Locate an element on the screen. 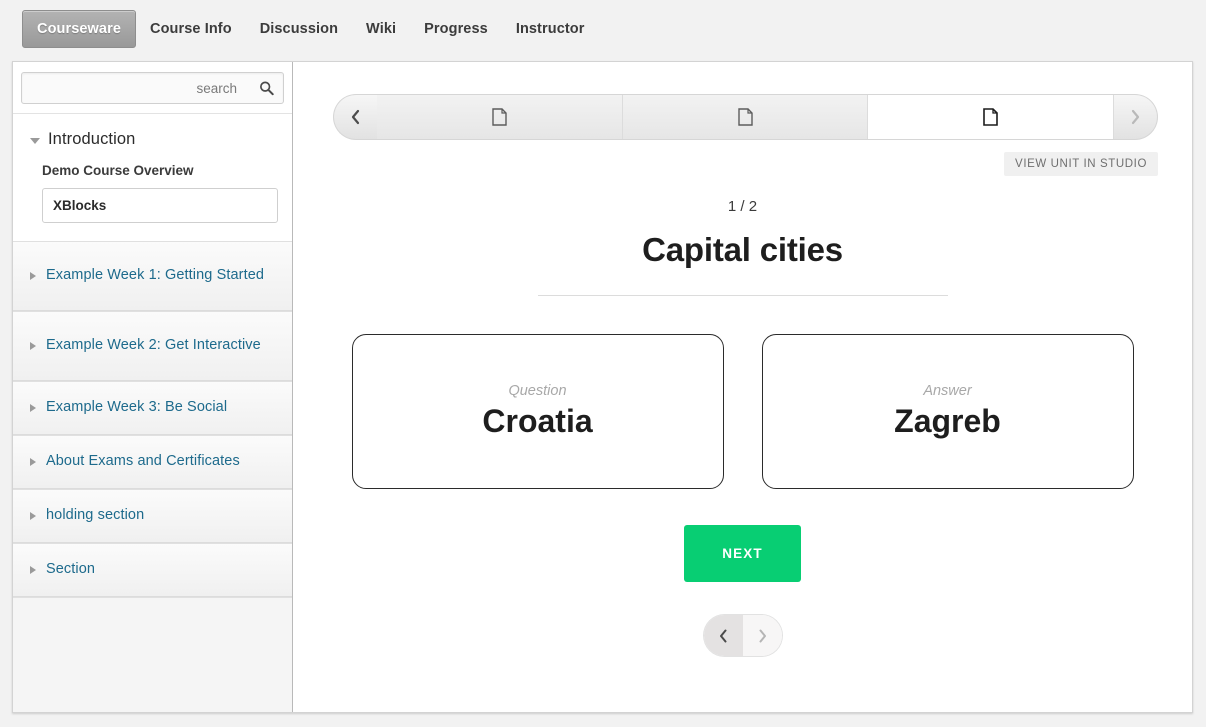 The image size is (1206, 727). sidebar-chapter-about-exams: About Exams and Certificates is located at coordinates (152, 462).